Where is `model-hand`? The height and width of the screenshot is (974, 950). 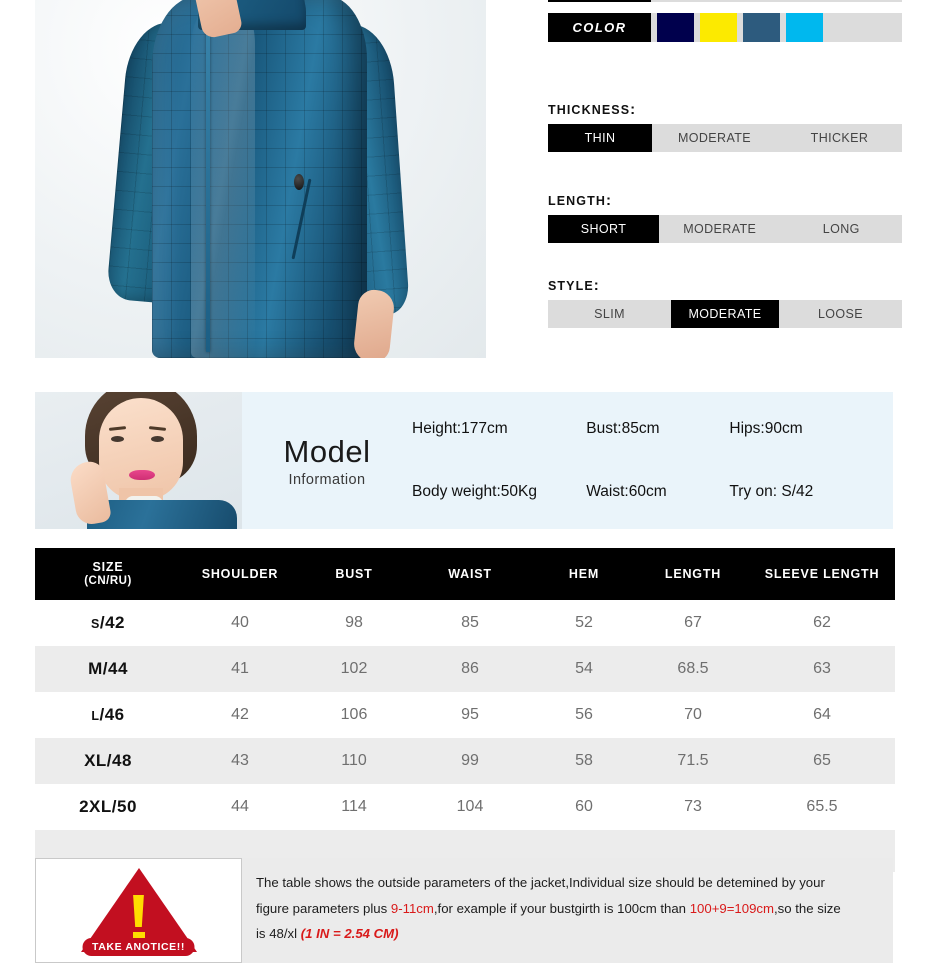
model-hand is located at coordinates (374, 323).